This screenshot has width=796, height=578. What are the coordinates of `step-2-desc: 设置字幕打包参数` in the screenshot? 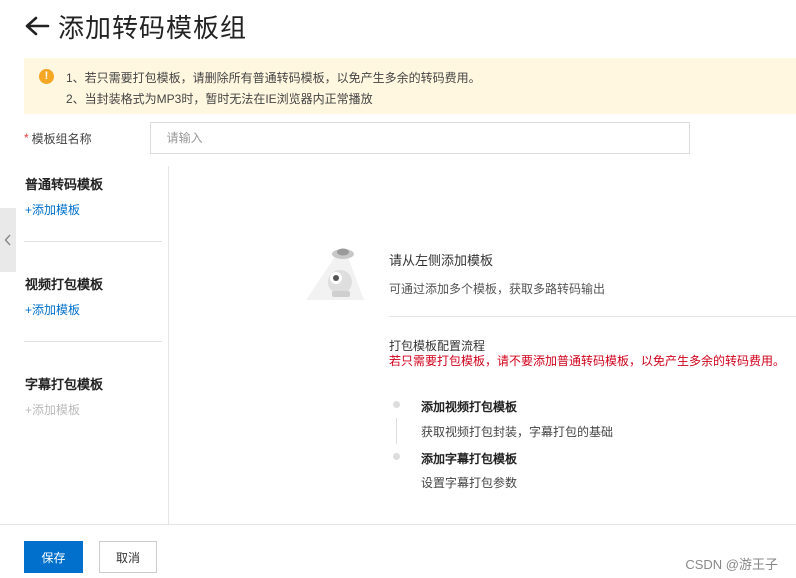 It's located at (469, 483).